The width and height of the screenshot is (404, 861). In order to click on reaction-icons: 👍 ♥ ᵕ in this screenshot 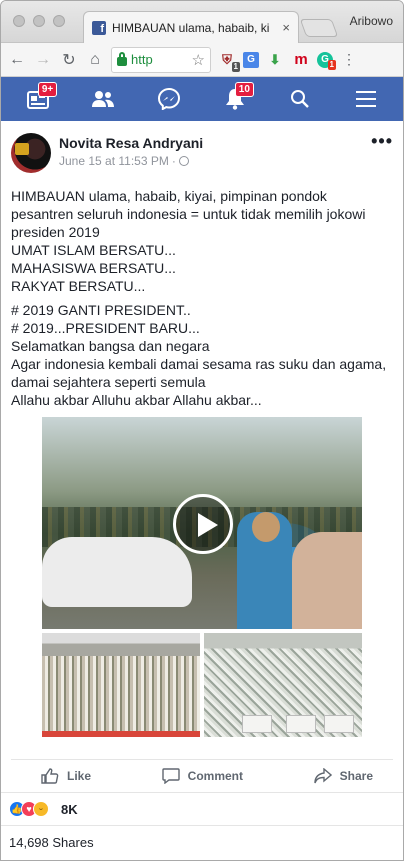, I will do `click(29, 809)`.